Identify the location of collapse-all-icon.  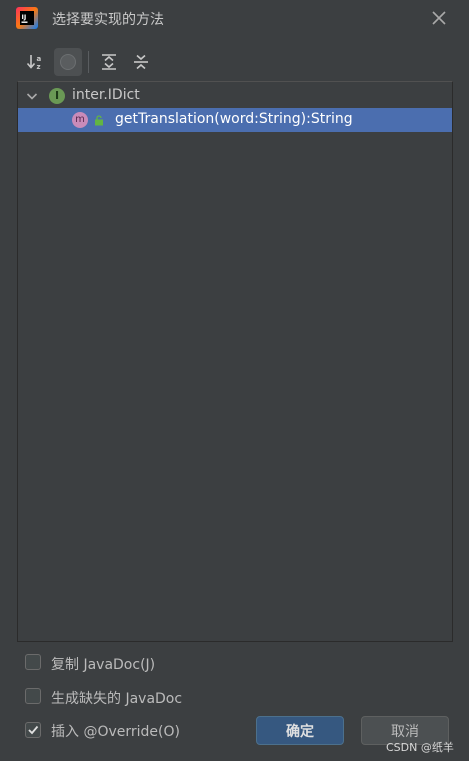
(141, 62).